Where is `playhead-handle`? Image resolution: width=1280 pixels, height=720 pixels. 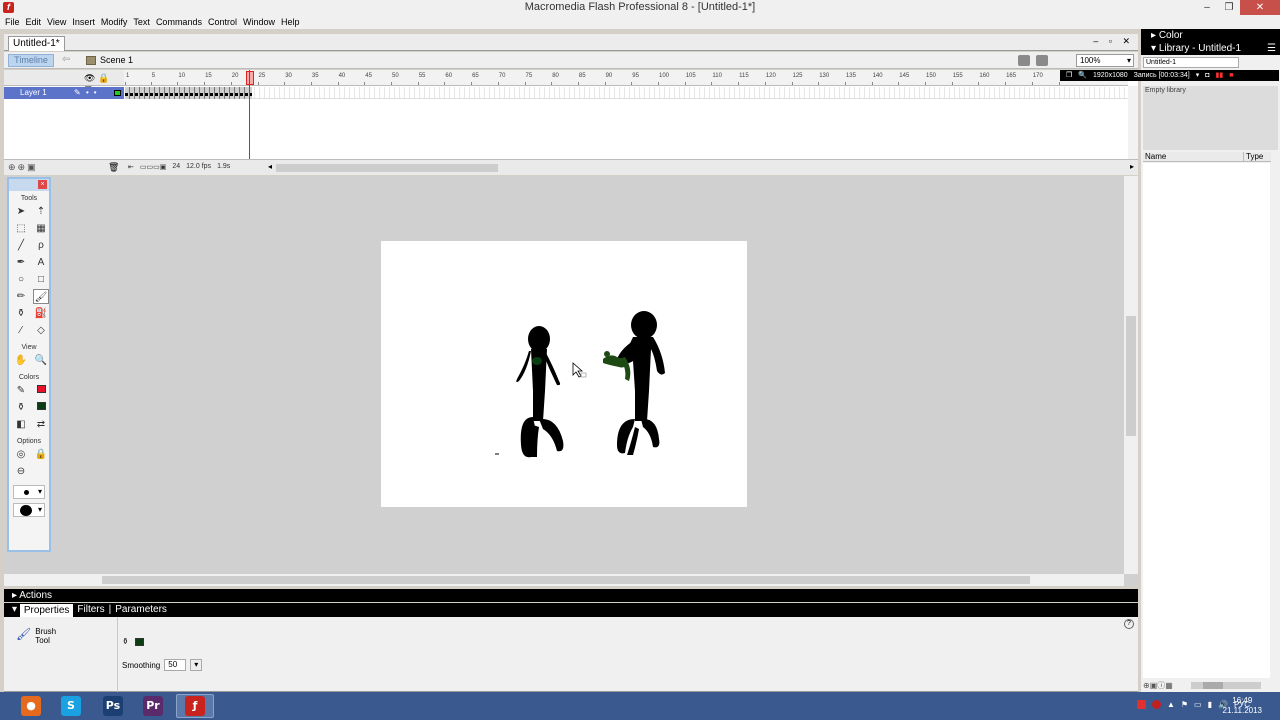
playhead-handle is located at coordinates (250, 78).